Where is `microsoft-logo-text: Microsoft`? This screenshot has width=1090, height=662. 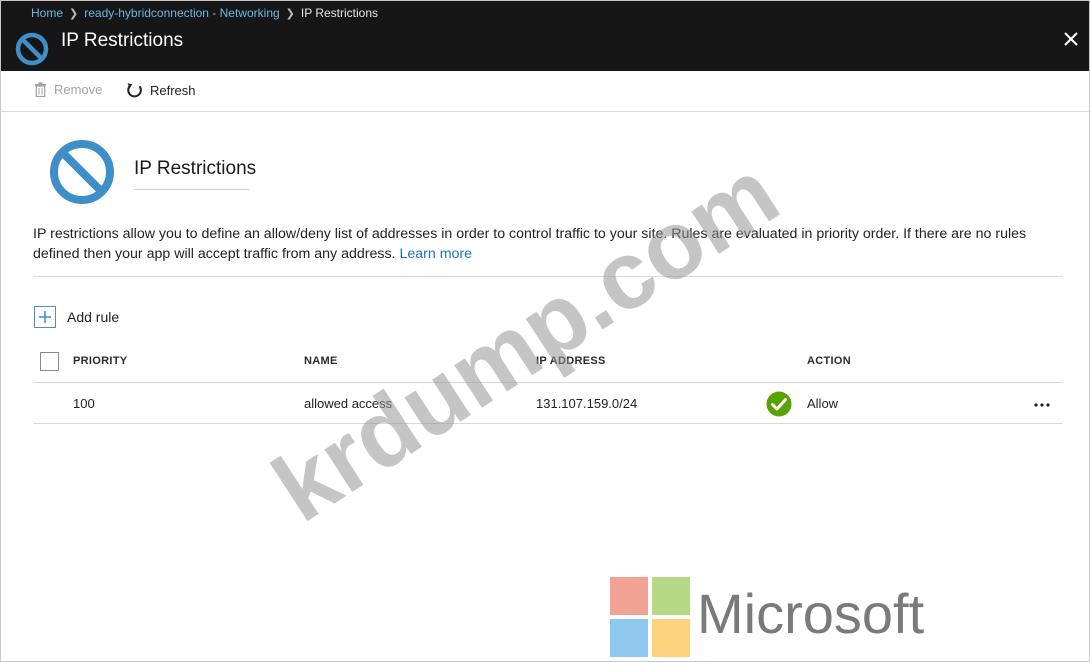
microsoft-logo-text: Microsoft is located at coordinates (811, 613).